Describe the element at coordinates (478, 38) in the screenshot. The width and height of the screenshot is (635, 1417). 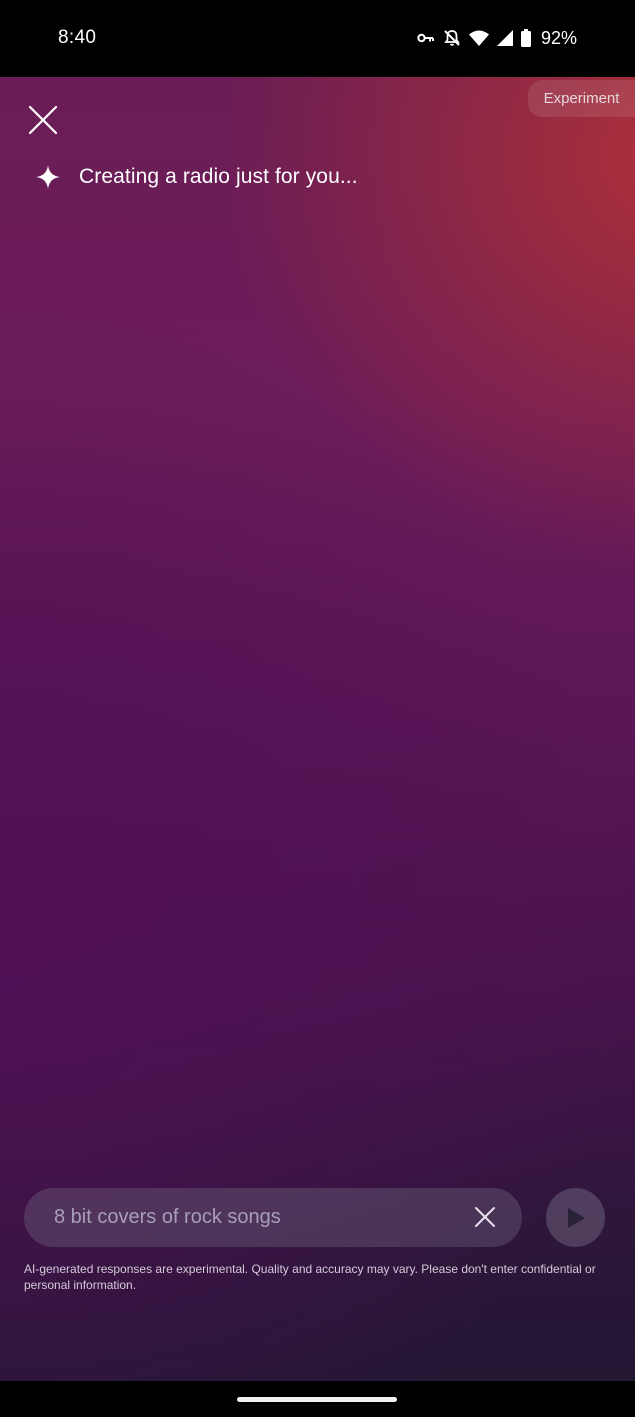
I see `wifi-icon` at that location.